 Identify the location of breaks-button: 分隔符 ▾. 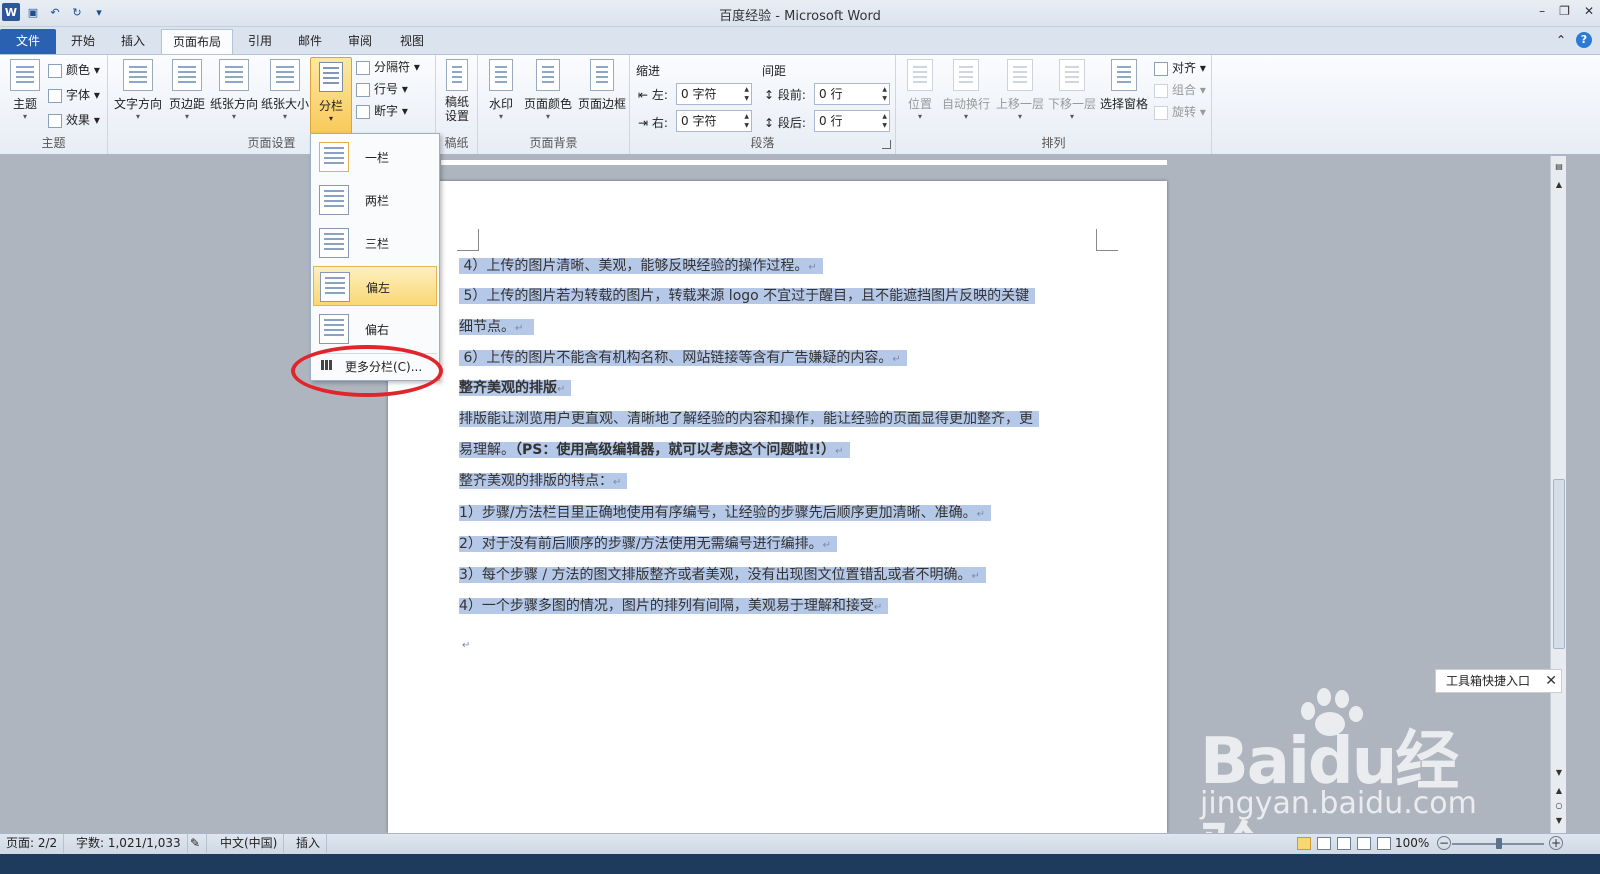
(388, 67).